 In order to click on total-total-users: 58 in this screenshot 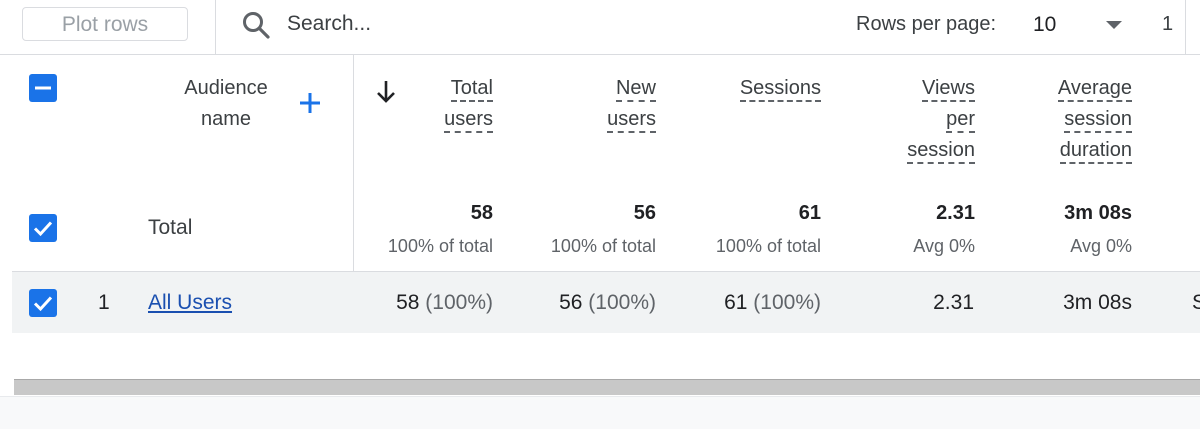, I will do `click(481, 213)`.